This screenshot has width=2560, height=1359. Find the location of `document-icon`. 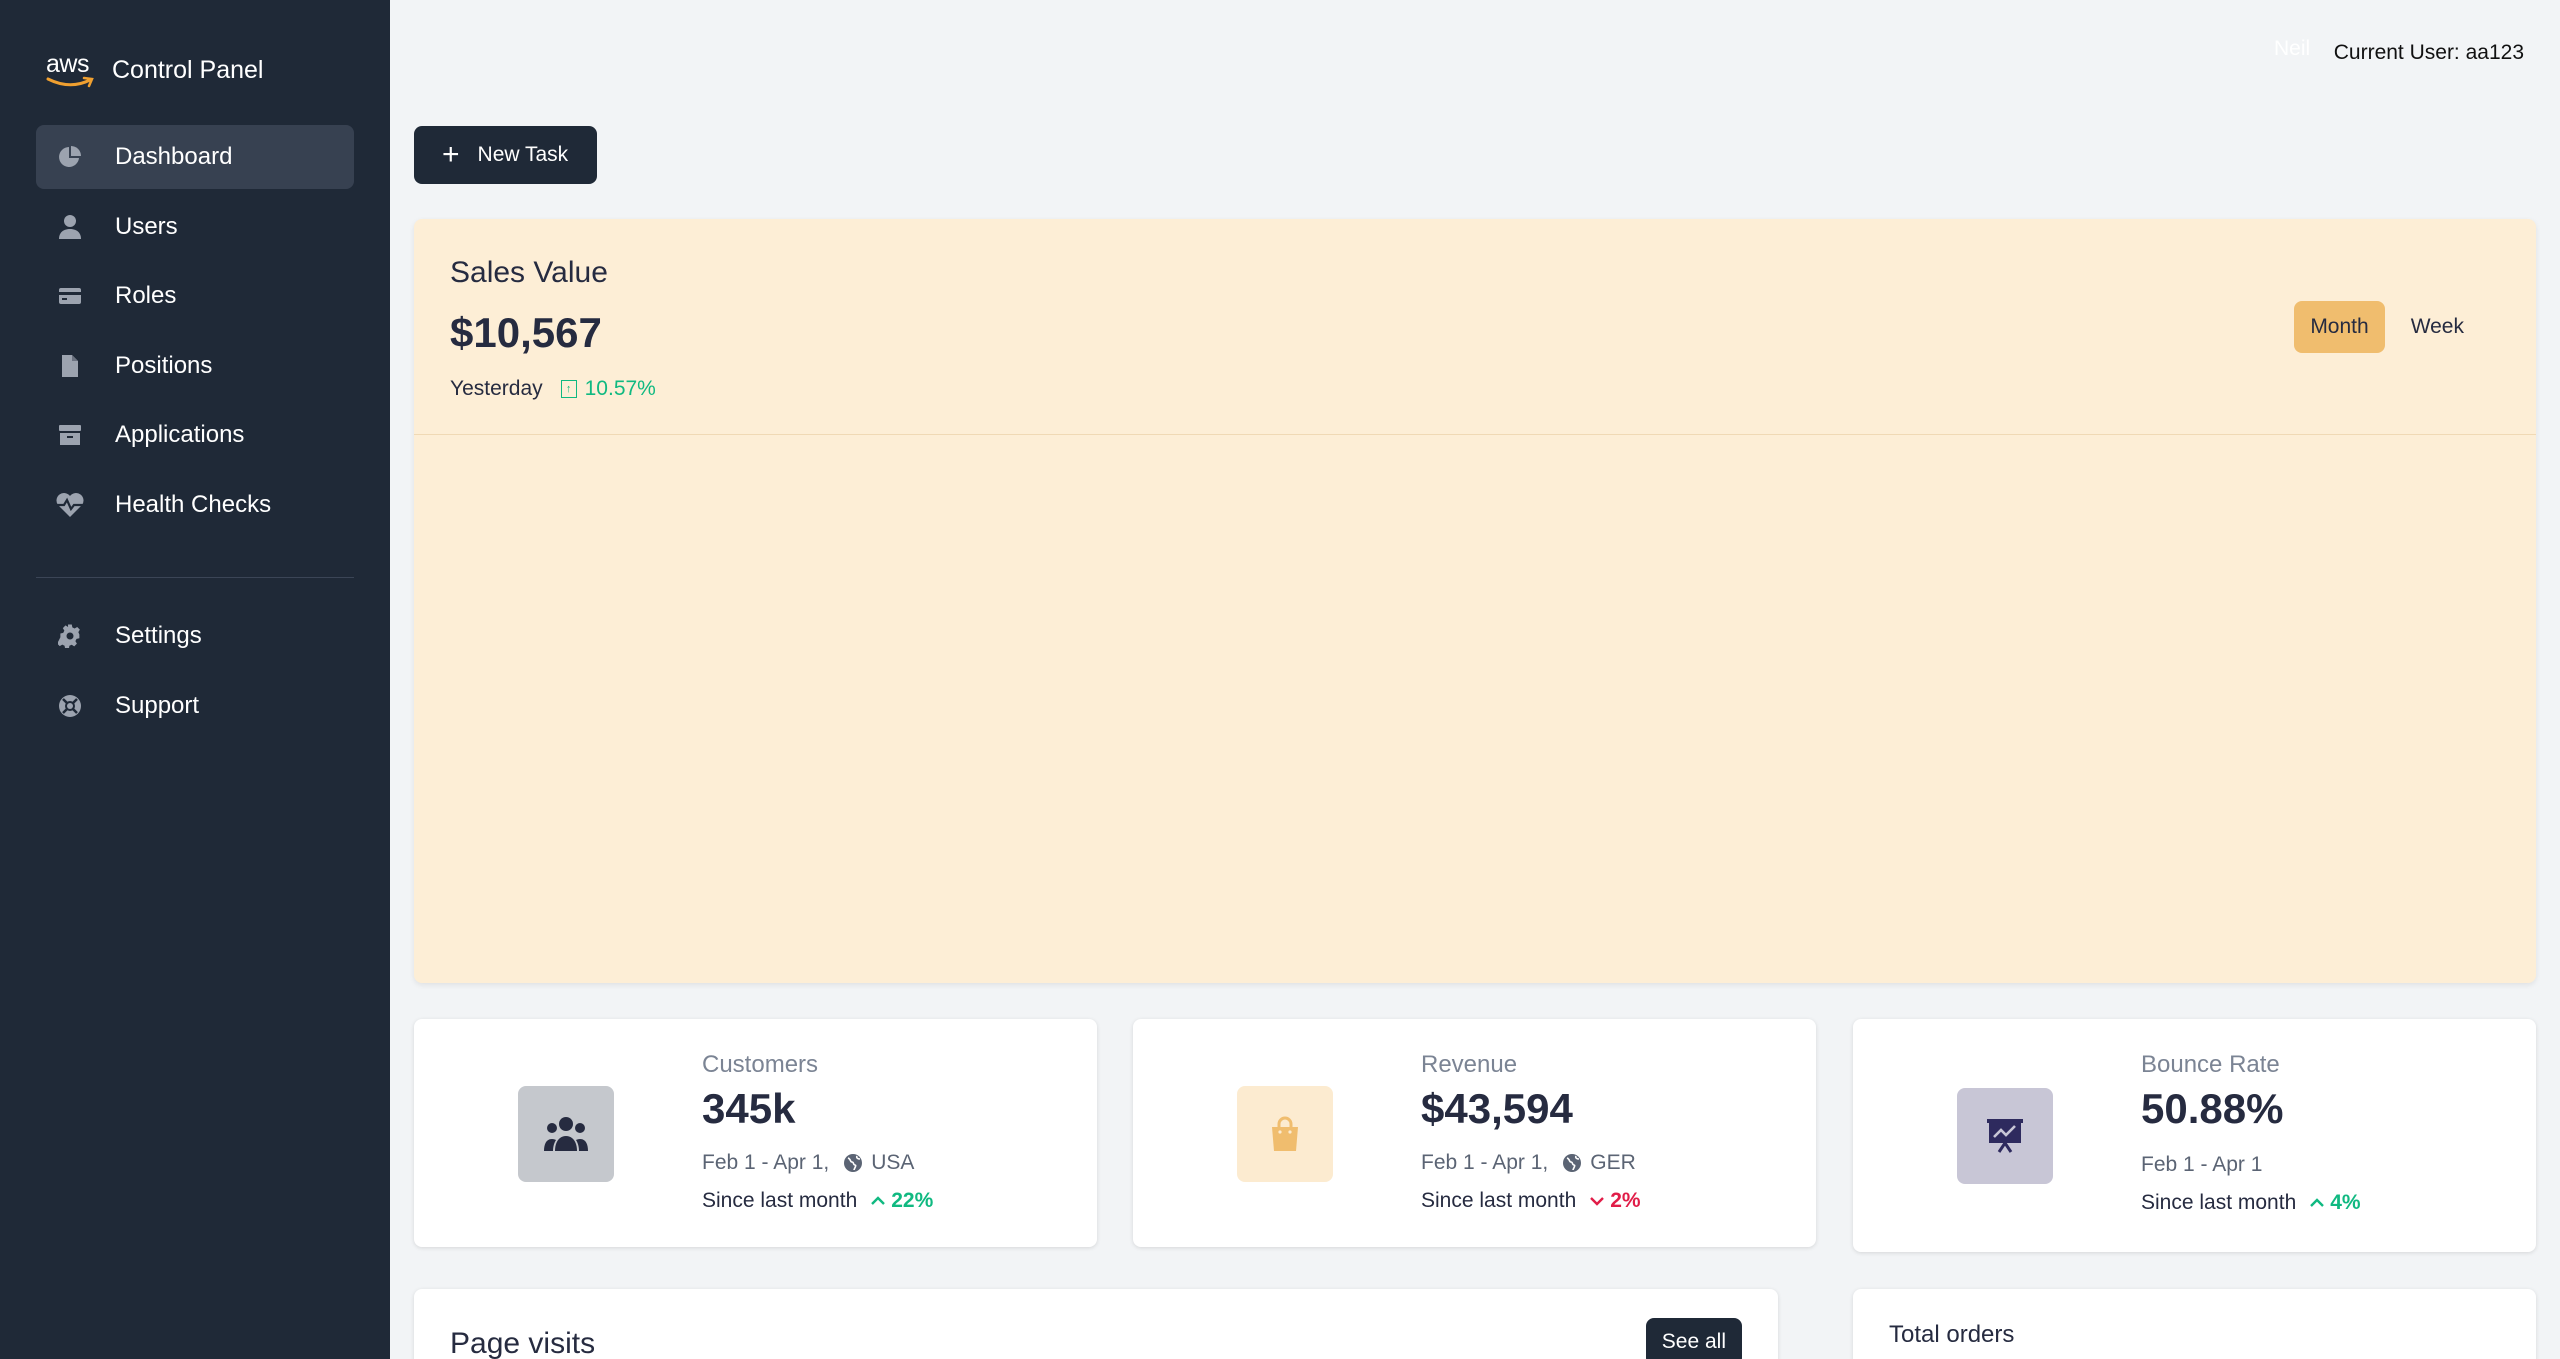

document-icon is located at coordinates (70, 366).